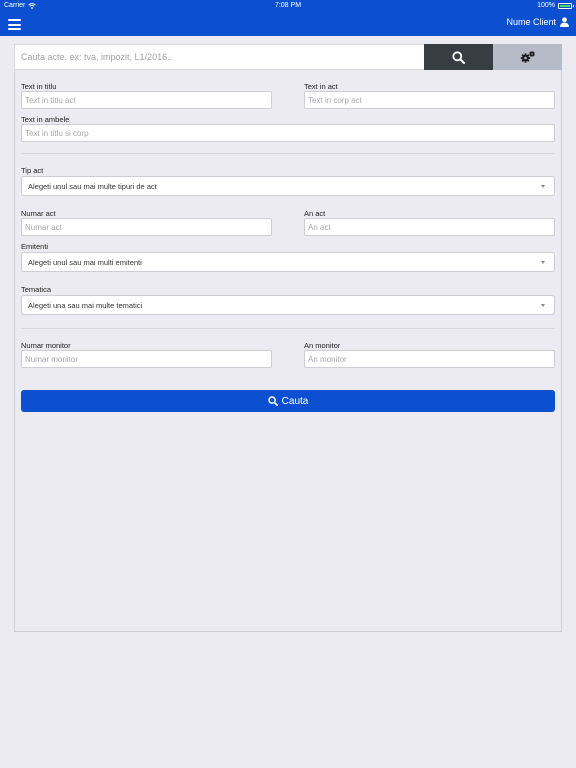 The height and width of the screenshot is (768, 576). What do you see at coordinates (39, 86) in the screenshot?
I see `title-text-label: Text in titlu` at bounding box center [39, 86].